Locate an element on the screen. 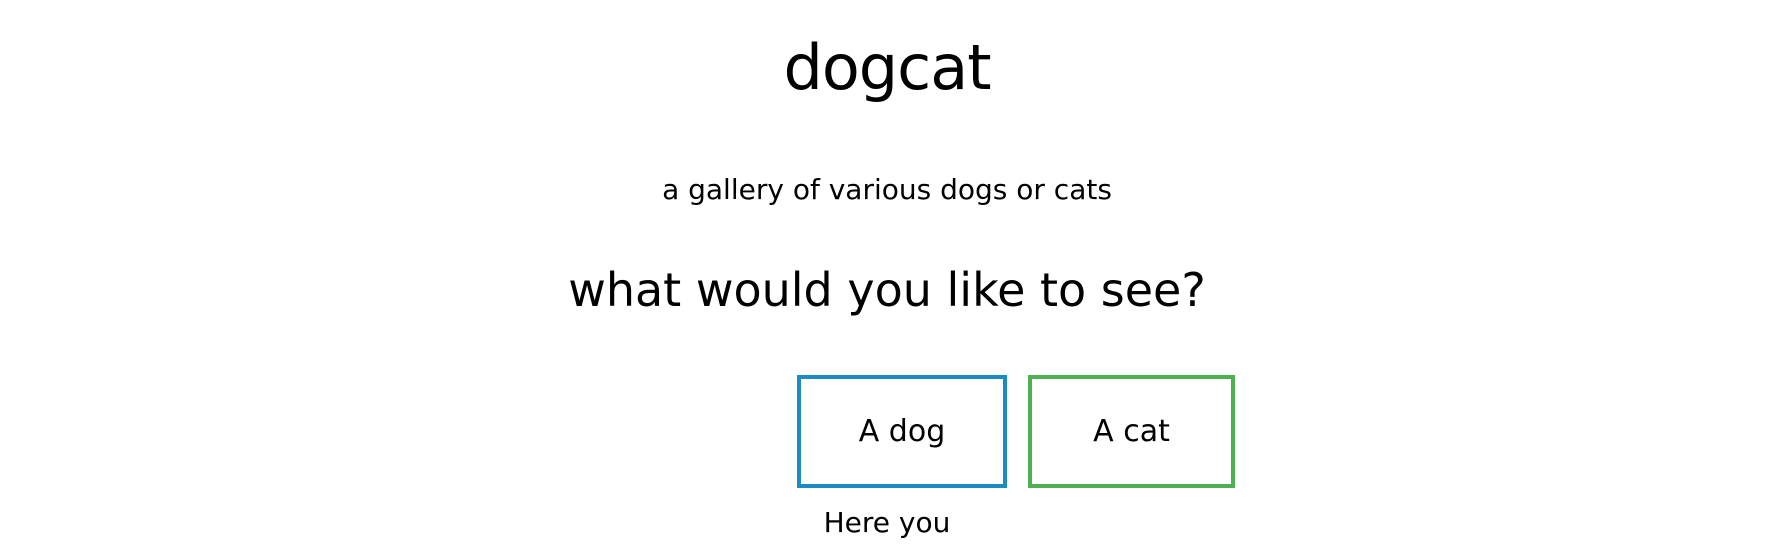  question-heading: what would you like to see? is located at coordinates (887, 290).